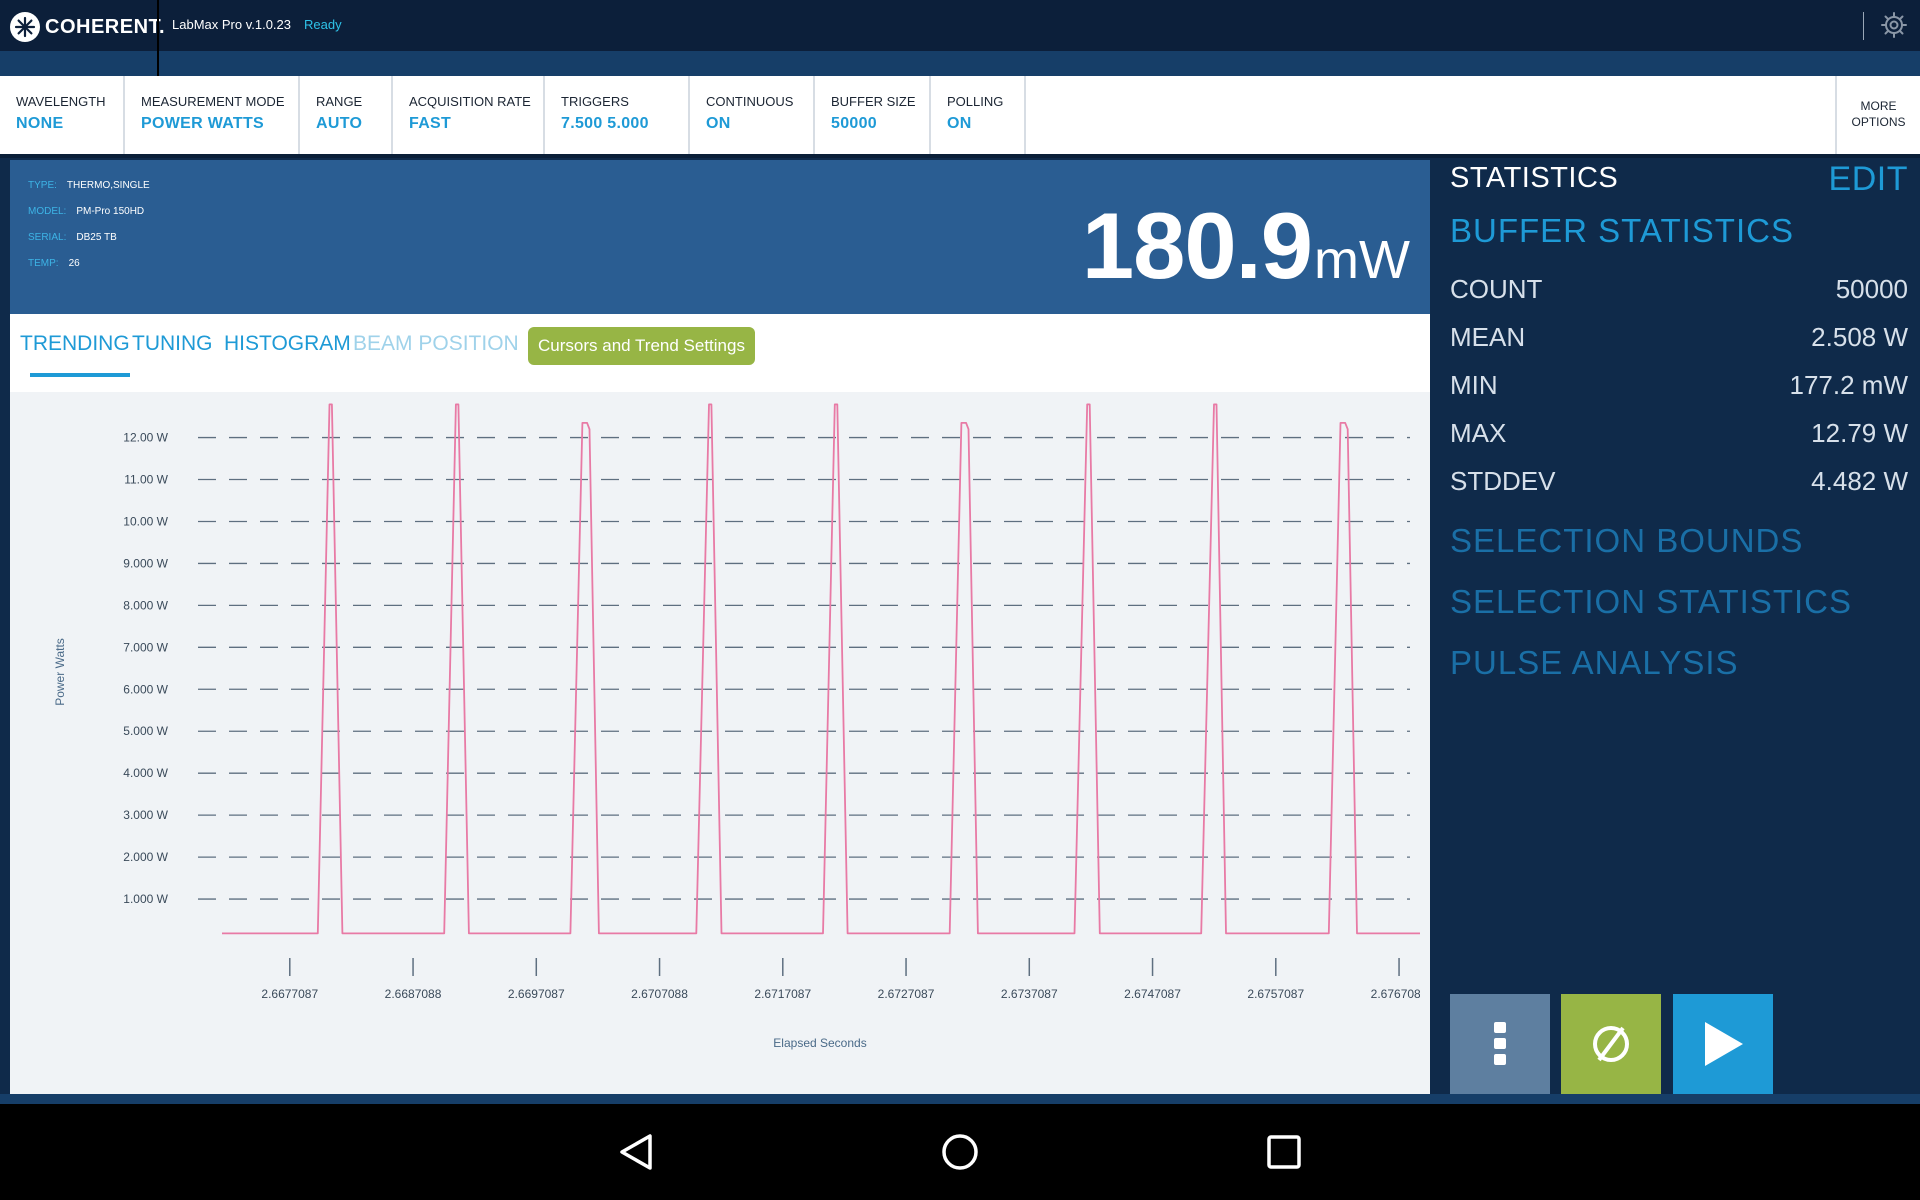  What do you see at coordinates (1877, 115) in the screenshot?
I see `more-options-button: MORE OPTIONS` at bounding box center [1877, 115].